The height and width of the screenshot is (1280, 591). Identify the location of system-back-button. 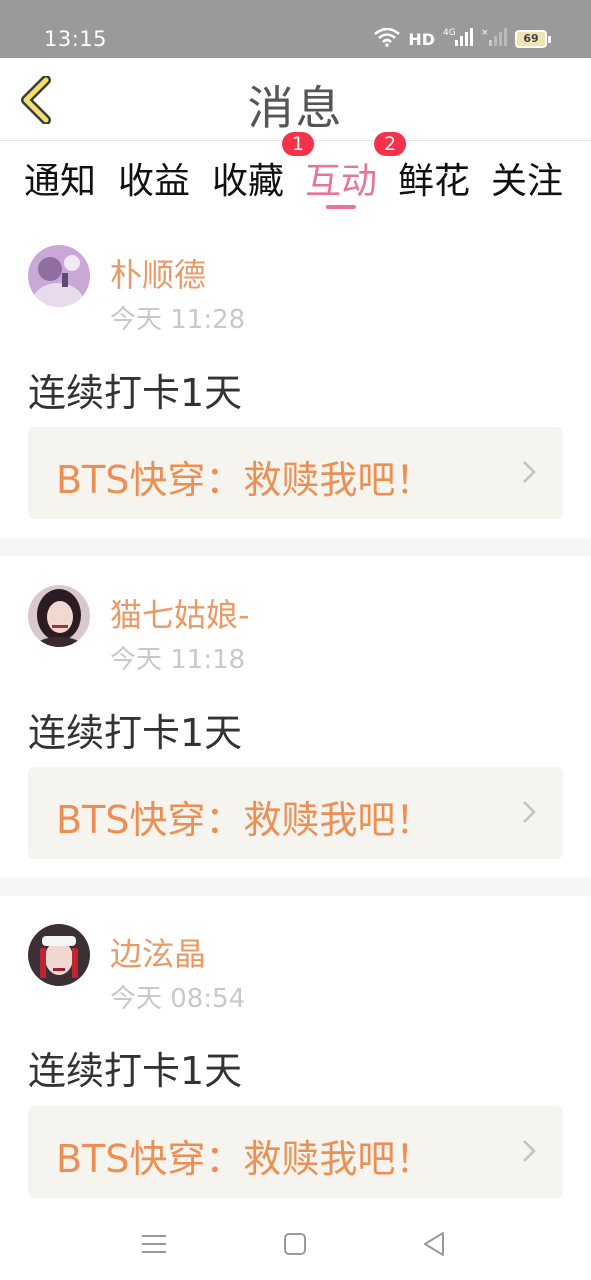
(434, 1244).